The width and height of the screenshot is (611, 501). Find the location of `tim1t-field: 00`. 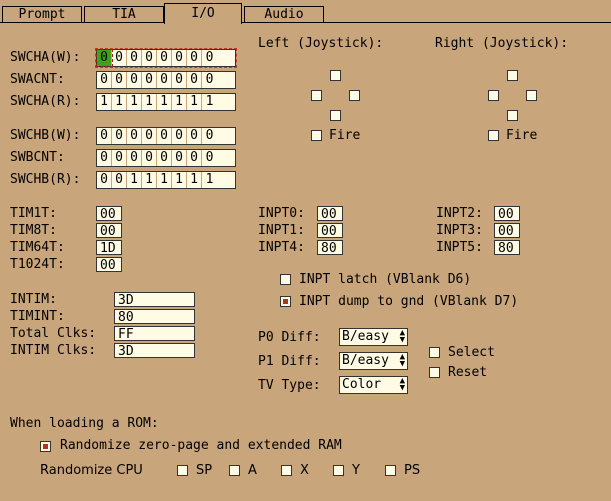

tim1t-field: 00 is located at coordinates (109, 214).